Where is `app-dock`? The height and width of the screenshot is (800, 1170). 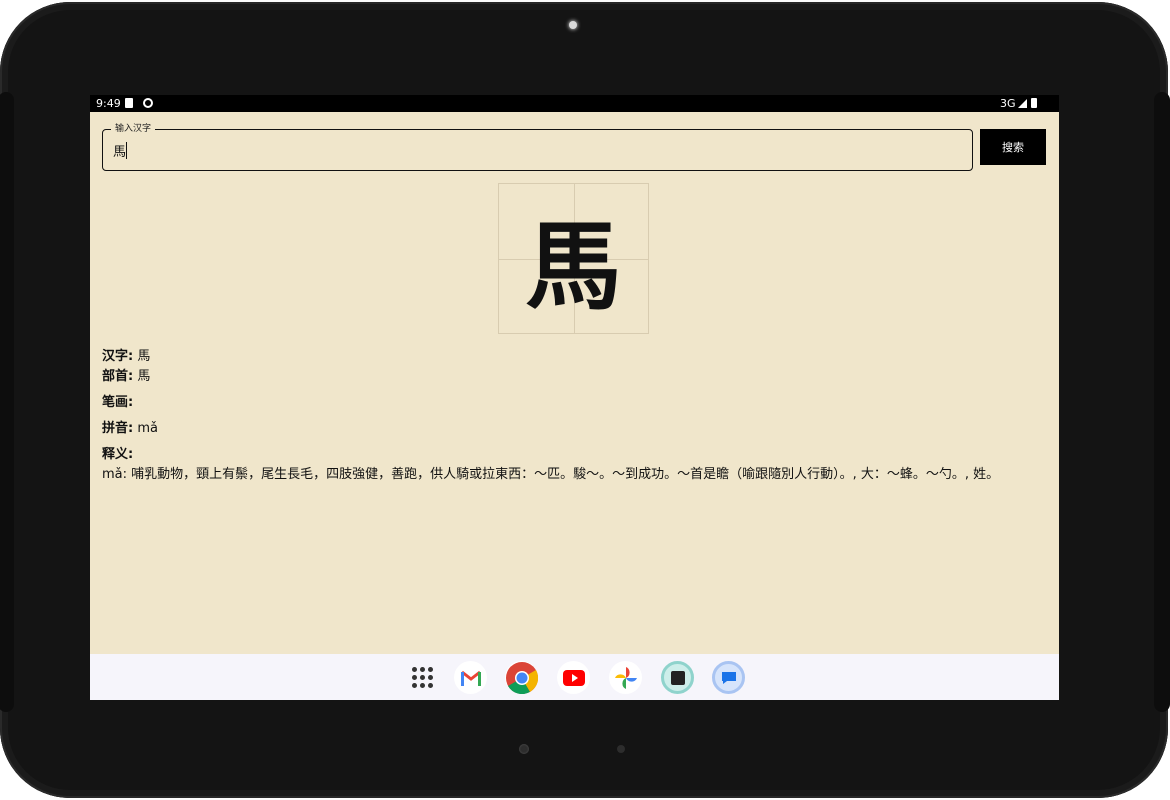 app-dock is located at coordinates (574, 677).